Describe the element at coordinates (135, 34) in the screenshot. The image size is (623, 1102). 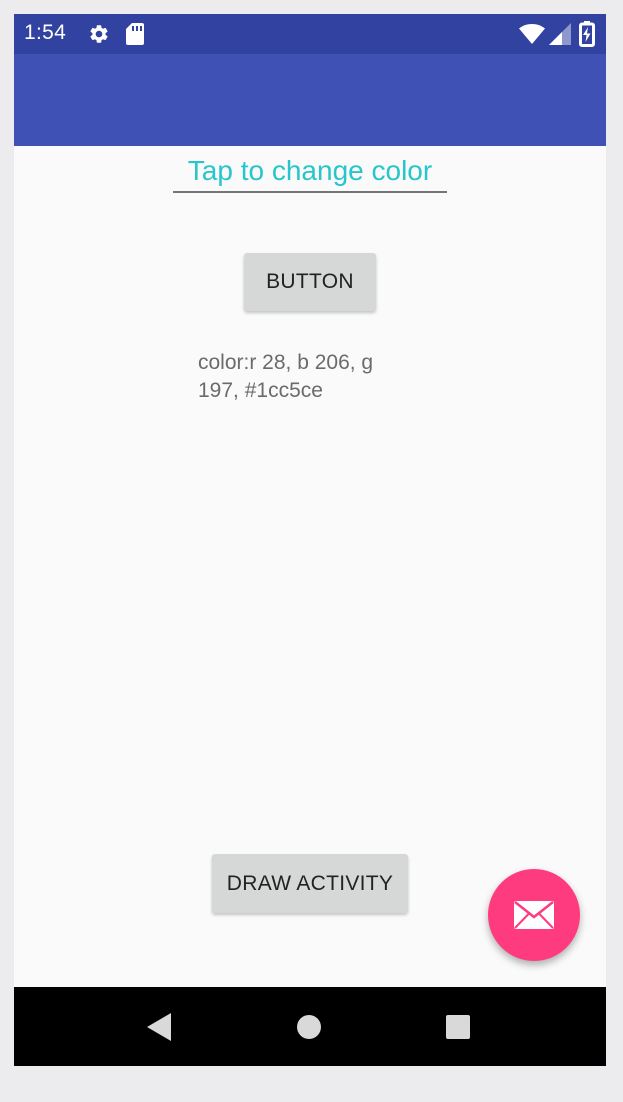
I see `sd-card-icon` at that location.